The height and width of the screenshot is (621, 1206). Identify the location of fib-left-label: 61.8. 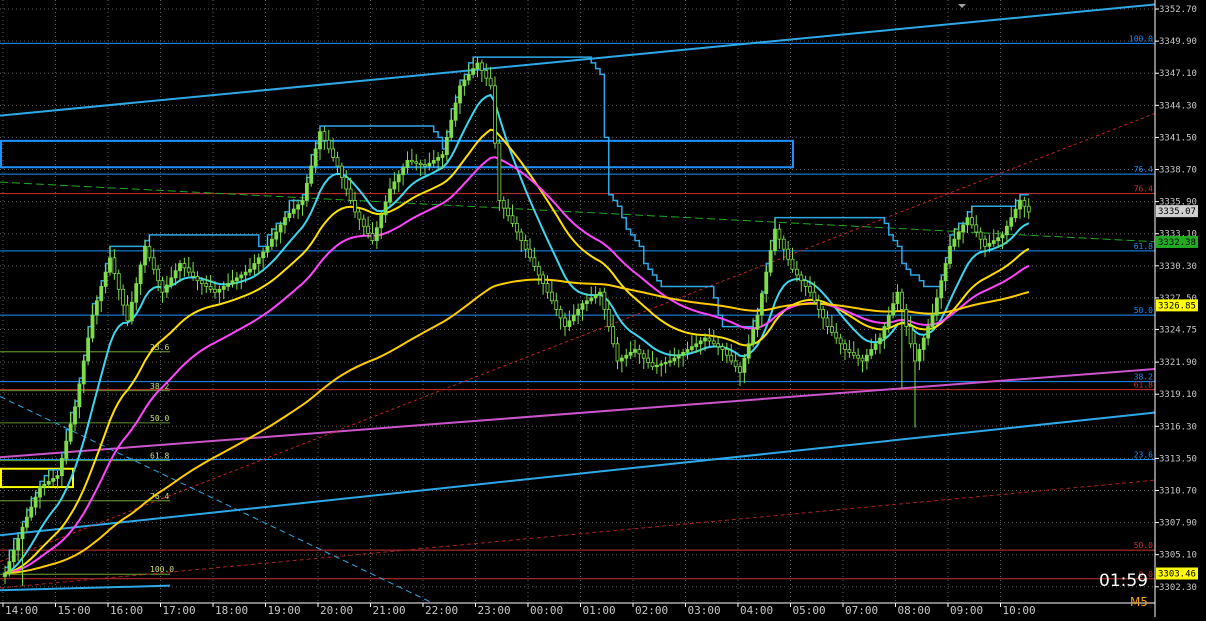
(159, 456).